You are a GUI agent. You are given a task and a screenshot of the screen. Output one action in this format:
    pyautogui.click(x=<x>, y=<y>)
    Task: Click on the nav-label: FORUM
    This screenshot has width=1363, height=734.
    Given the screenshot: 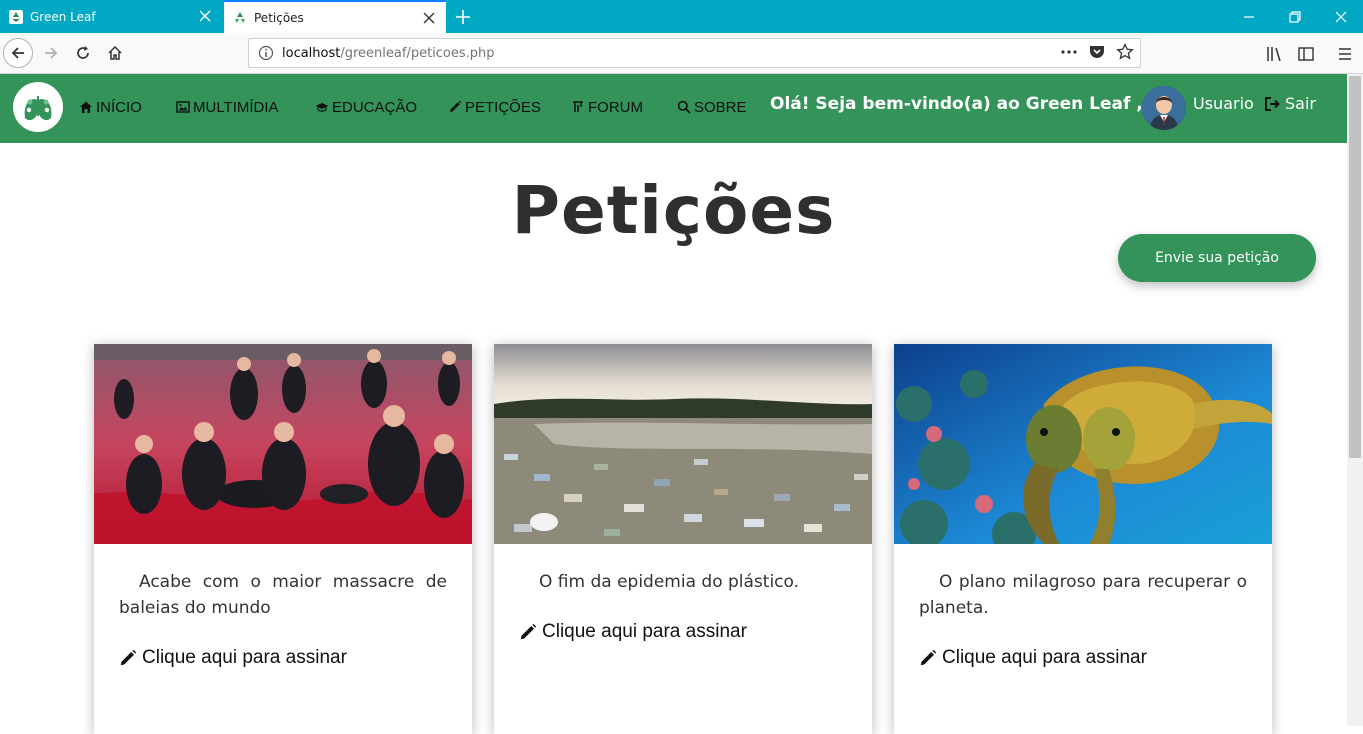 What is the action you would take?
    pyautogui.click(x=615, y=107)
    